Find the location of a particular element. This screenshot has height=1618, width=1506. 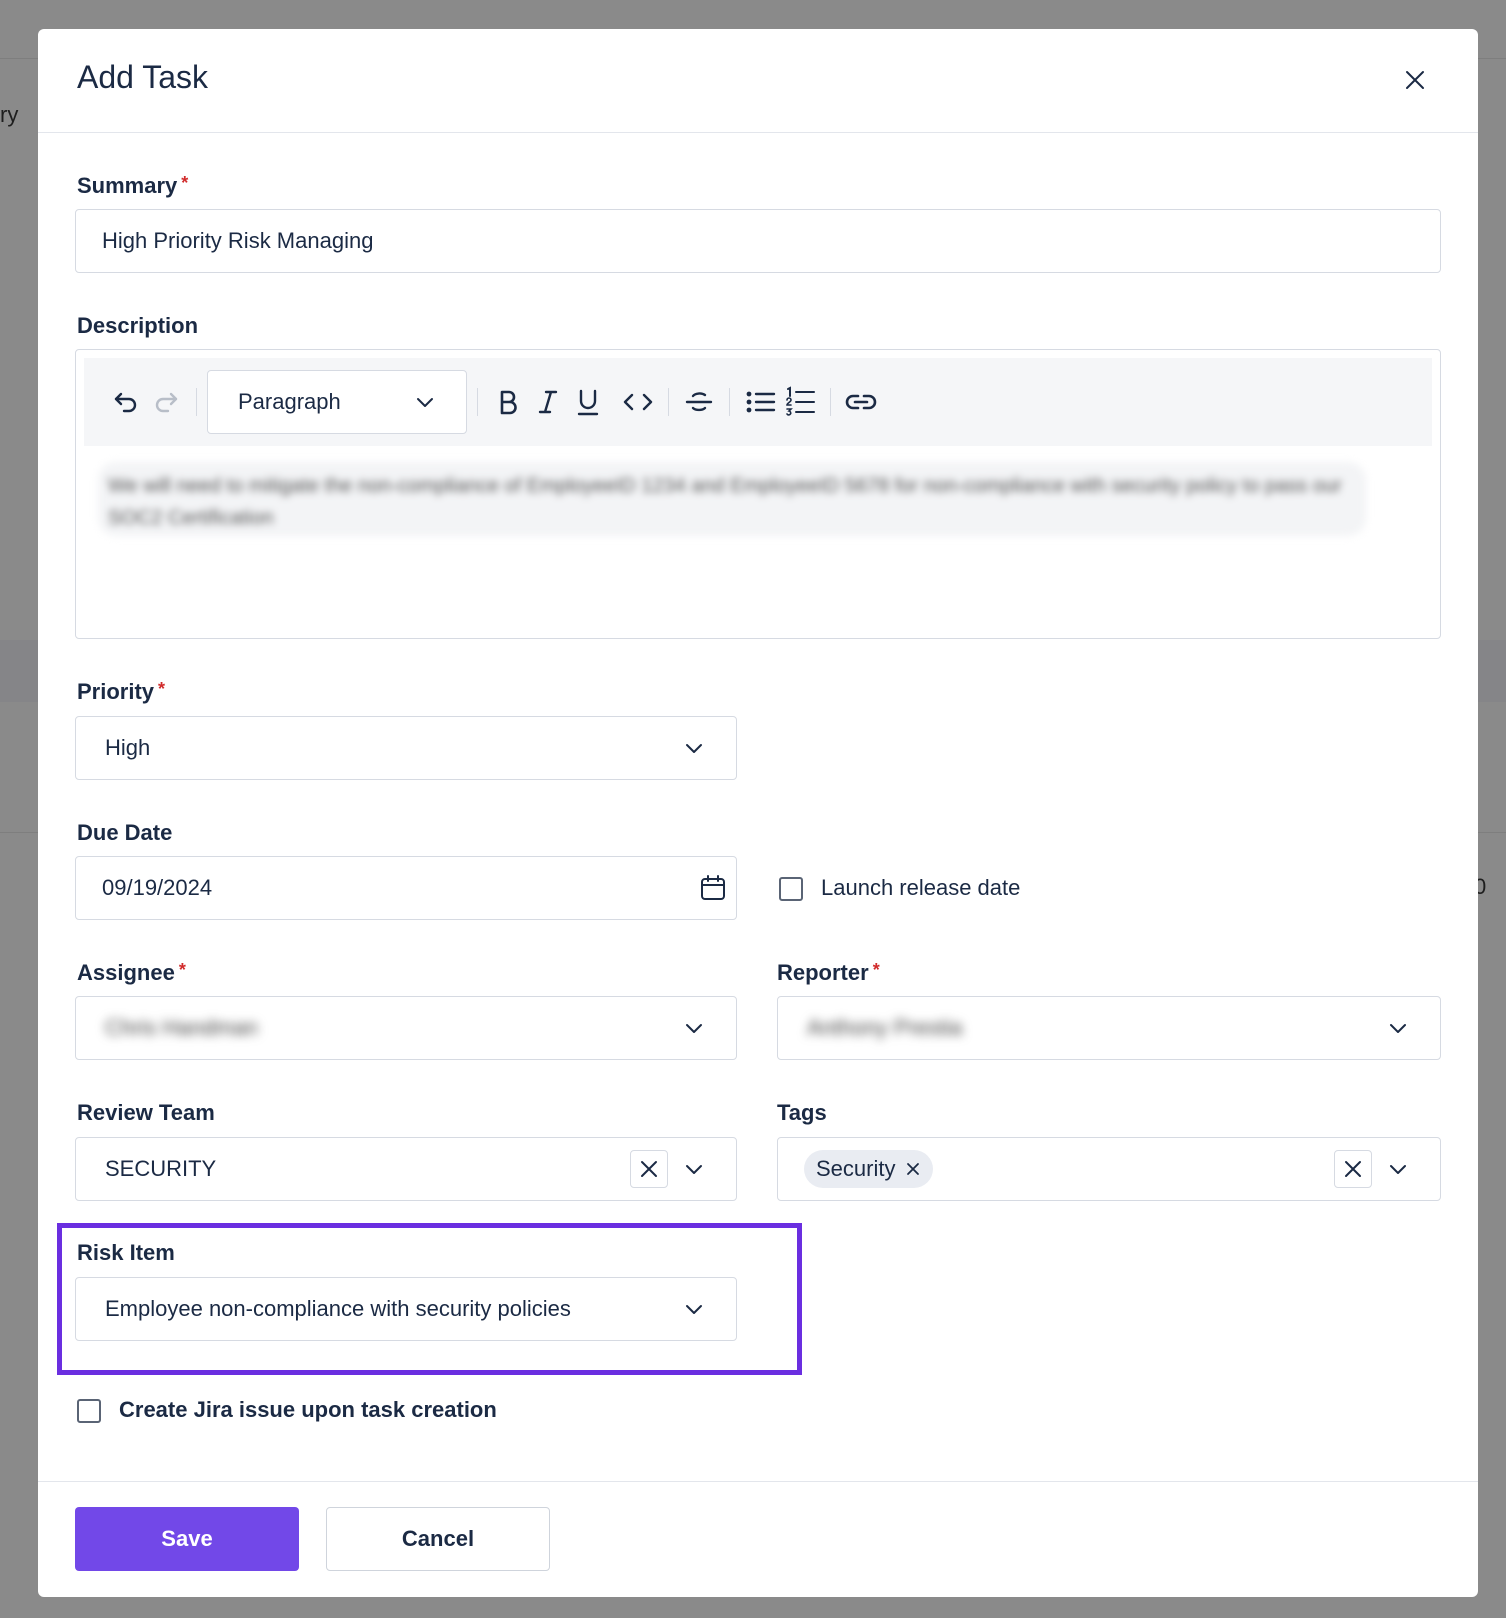

assignee-value: Chris Handman is located at coordinates (181, 1027).